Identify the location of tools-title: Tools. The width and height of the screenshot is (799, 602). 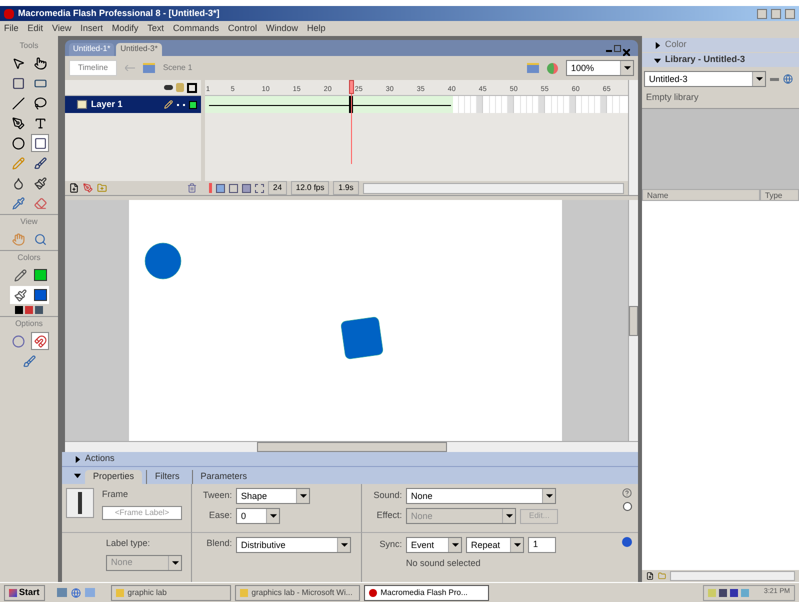
(29, 46).